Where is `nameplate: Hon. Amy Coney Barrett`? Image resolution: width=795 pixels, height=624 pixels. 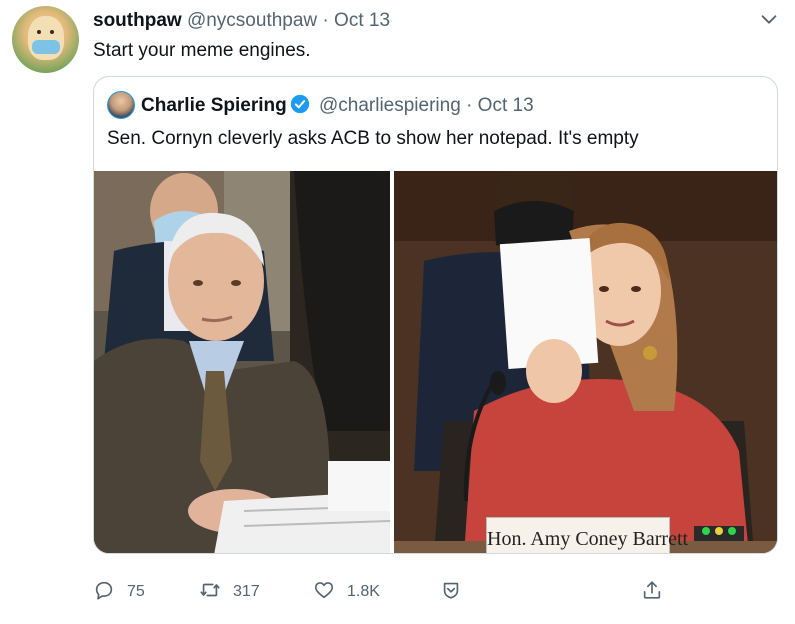
nameplate: Hon. Amy Coney Barrett is located at coordinates (587, 535).